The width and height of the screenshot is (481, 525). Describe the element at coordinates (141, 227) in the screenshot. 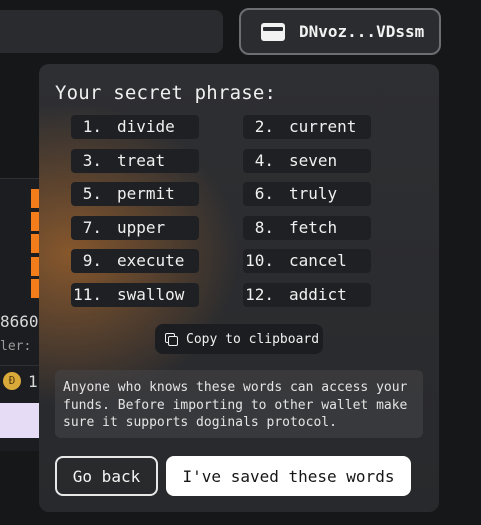

I see `phrase-word-text: upper` at that location.